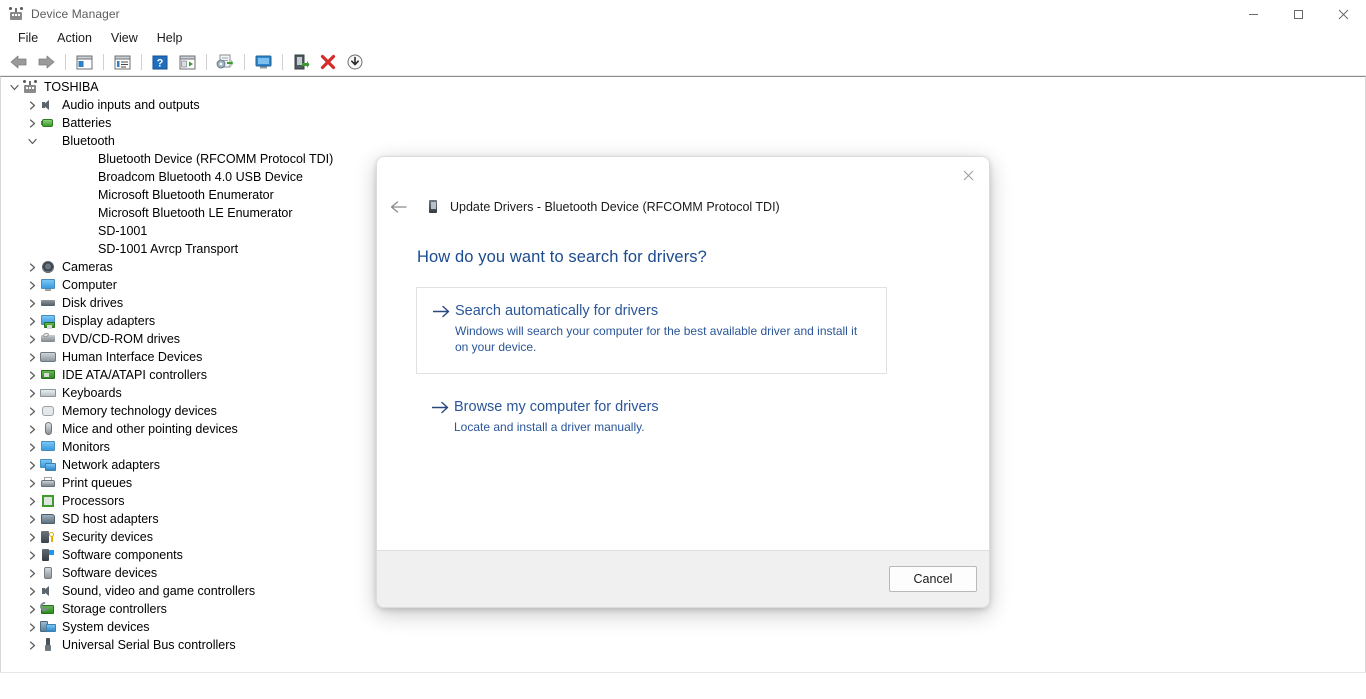  Describe the element at coordinates (170, 38) in the screenshot. I see `menu-help: Help` at that location.